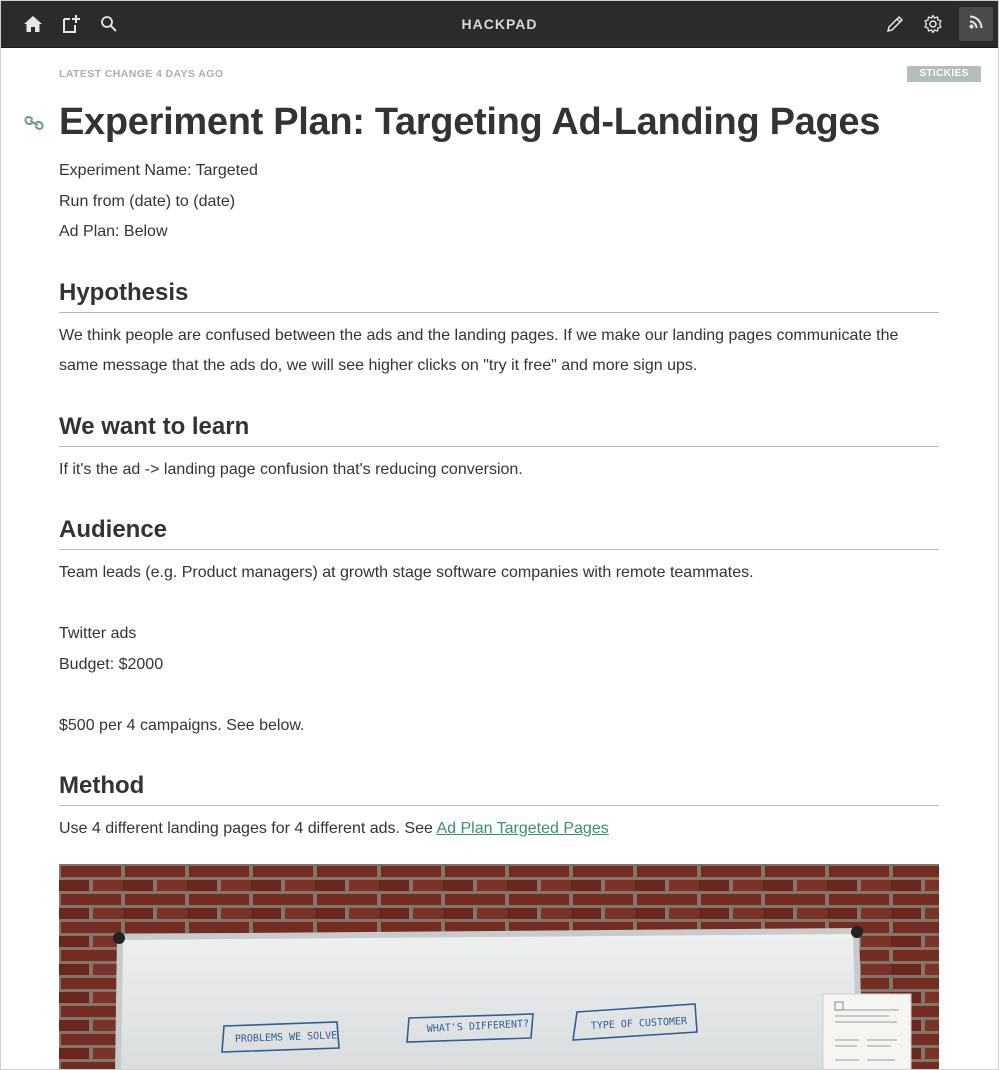 The height and width of the screenshot is (1070, 999). I want to click on rss-icon, so click(976, 24).